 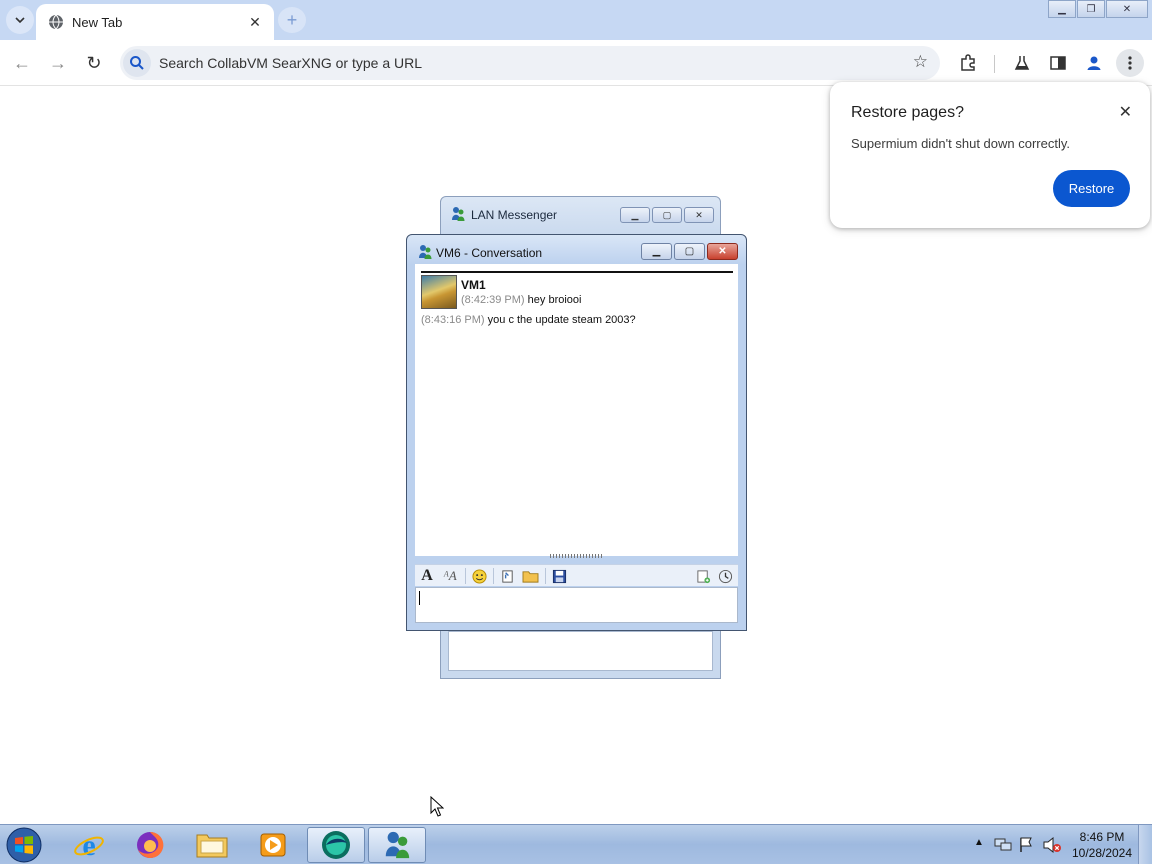 What do you see at coordinates (920, 62) in the screenshot?
I see `bookmark-star-icon: ☆` at bounding box center [920, 62].